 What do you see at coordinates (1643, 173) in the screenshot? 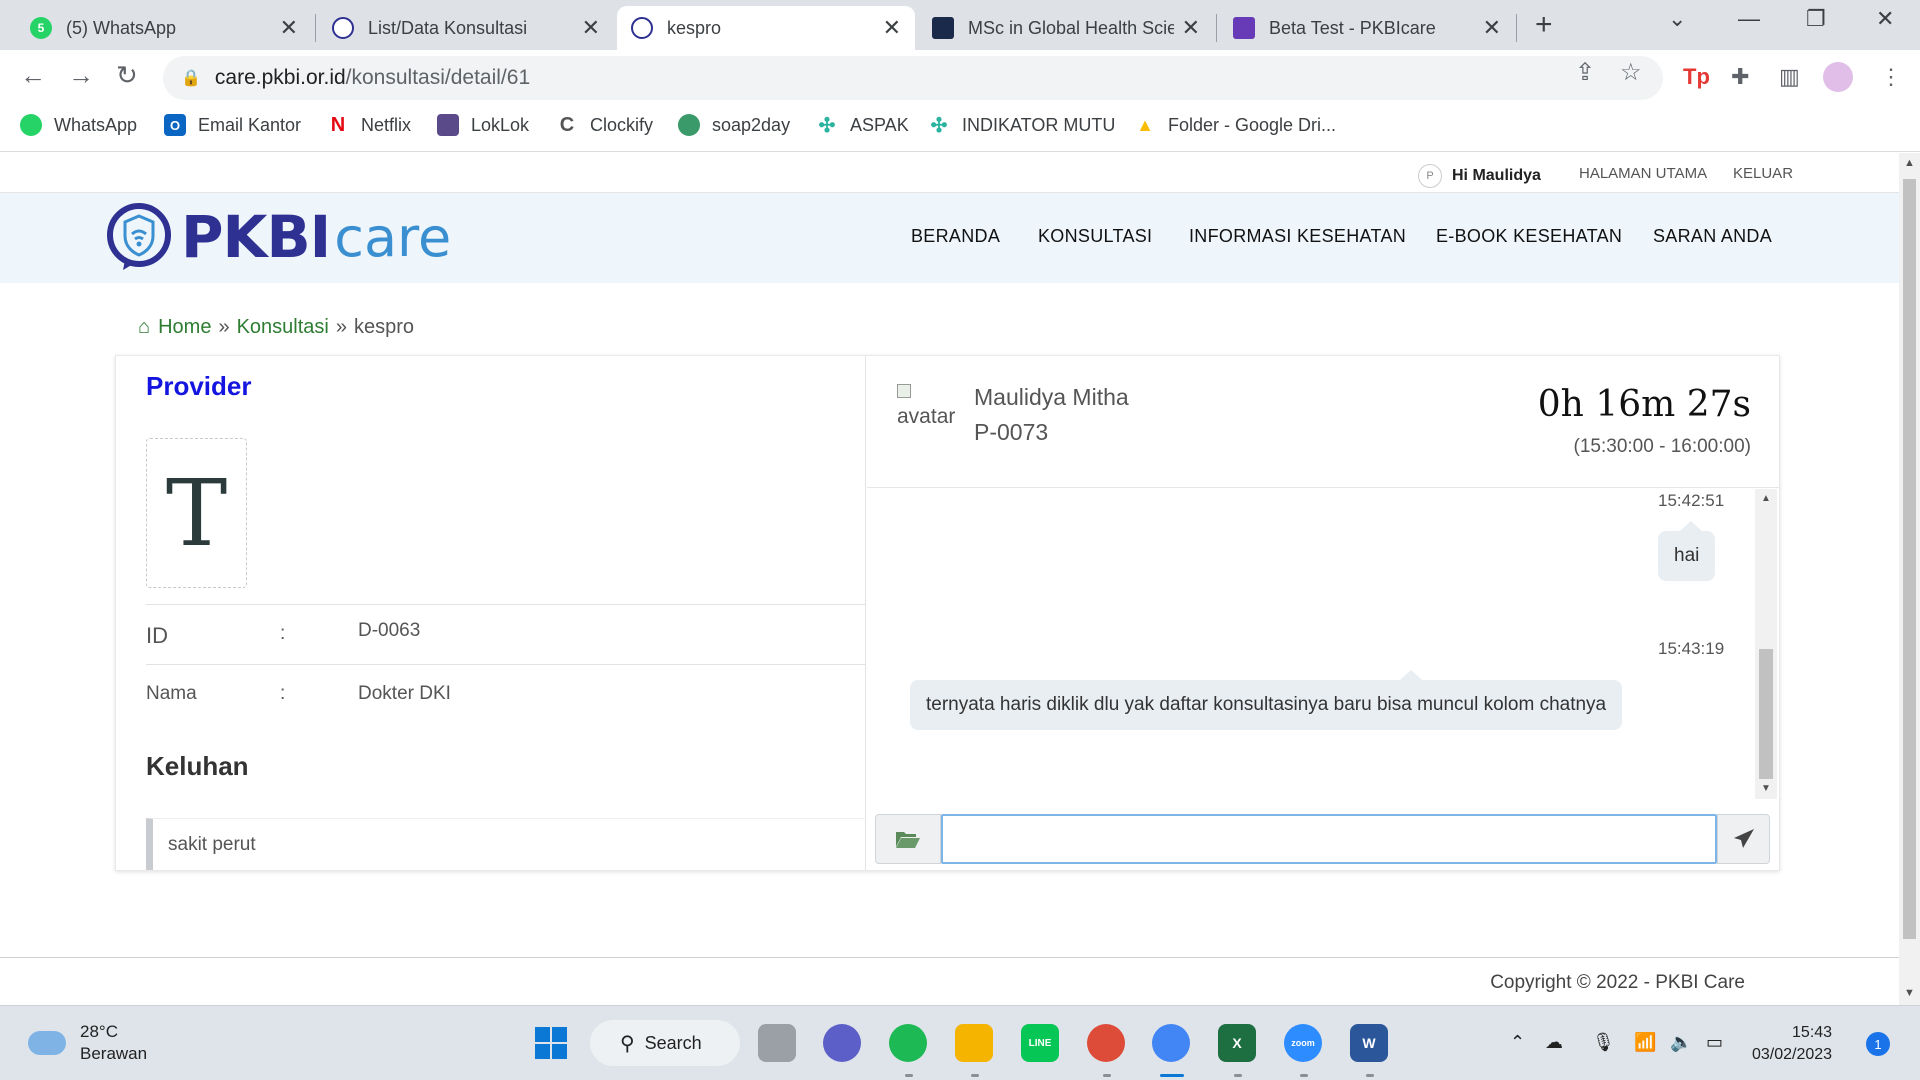
I see `halaman-utama-link: HALAMAN UTAMA` at bounding box center [1643, 173].